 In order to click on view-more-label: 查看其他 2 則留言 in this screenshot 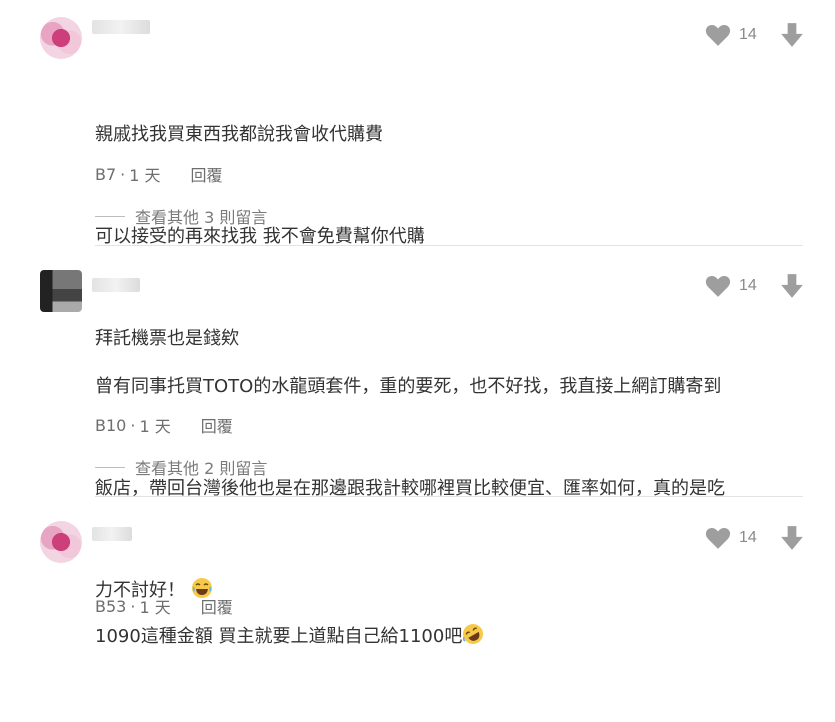, I will do `click(201, 468)`.